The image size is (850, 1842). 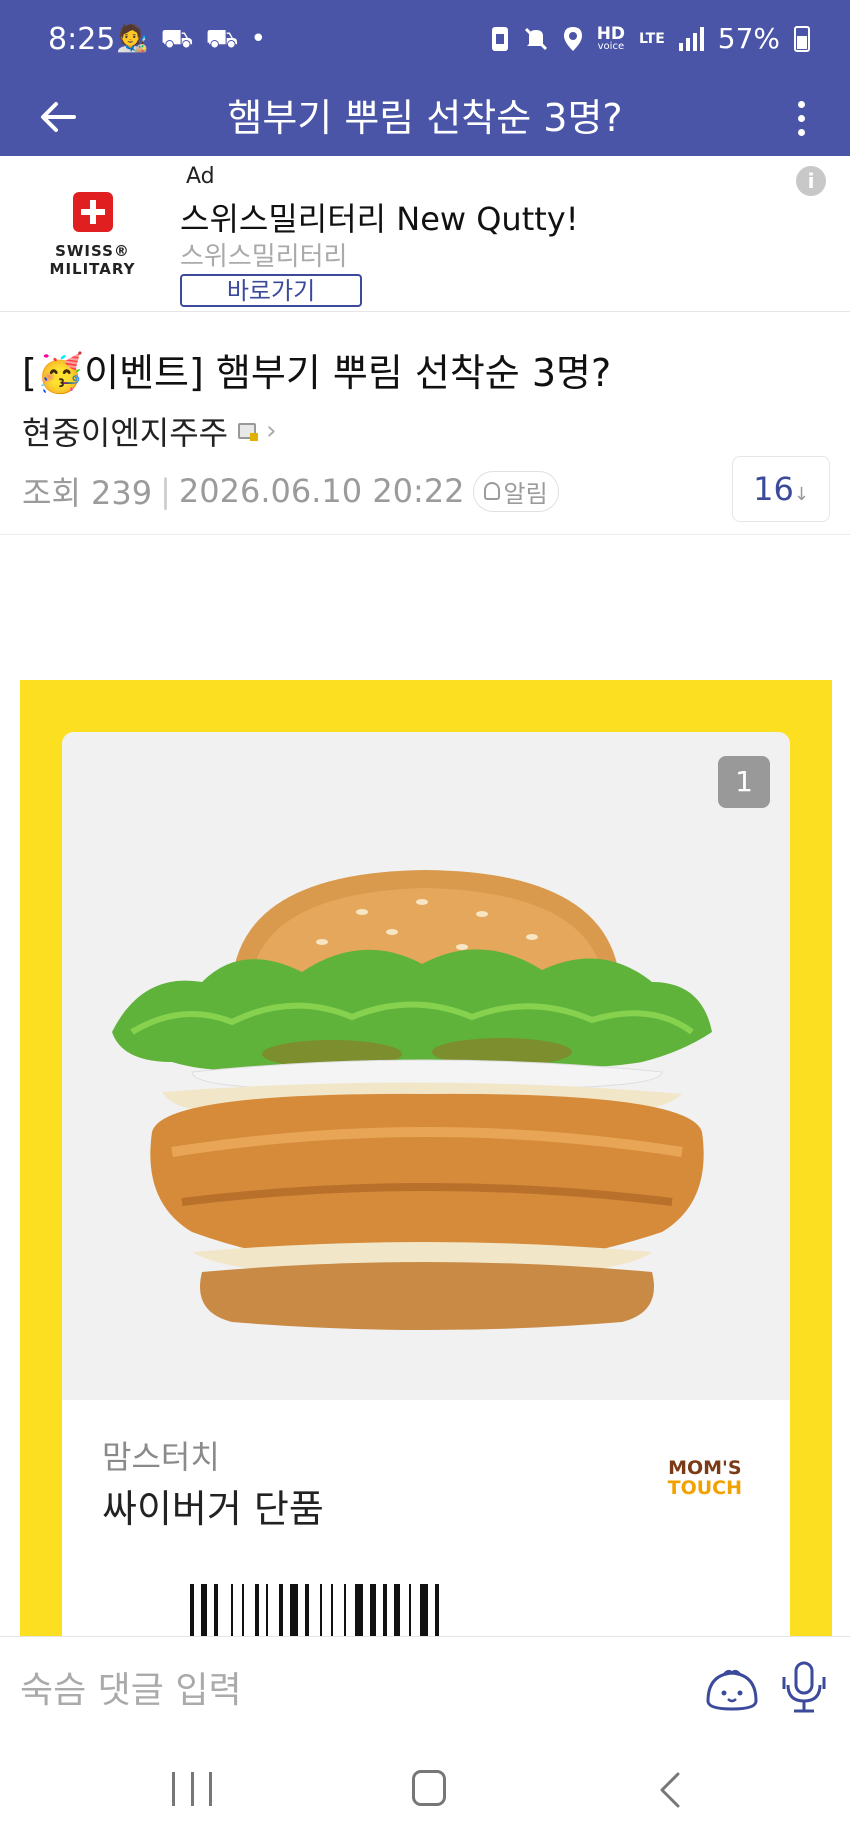 I want to click on coupon-product: 싸이버거 단품, so click(x=213, y=1509).